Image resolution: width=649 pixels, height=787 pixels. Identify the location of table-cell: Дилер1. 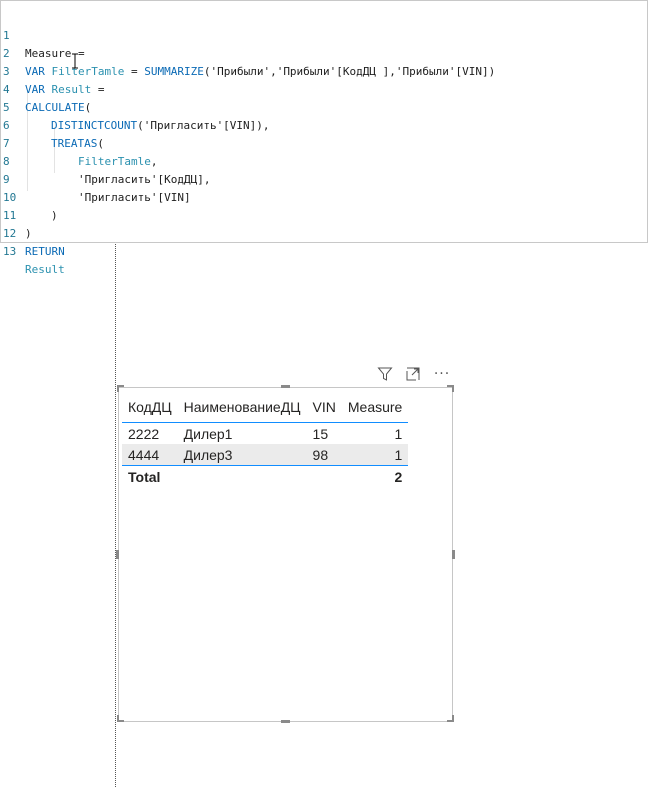
(208, 433).